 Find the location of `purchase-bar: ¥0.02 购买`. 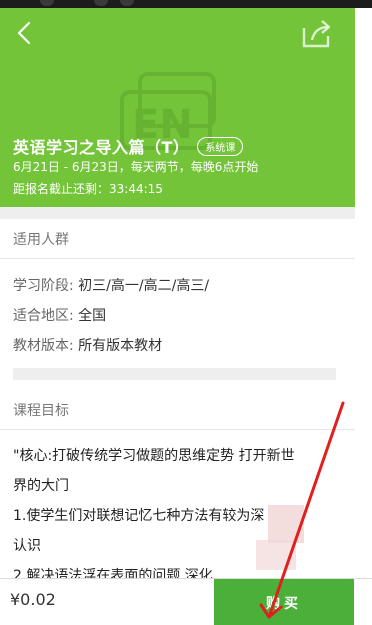

purchase-bar: ¥0.02 购买 is located at coordinates (186, 601).